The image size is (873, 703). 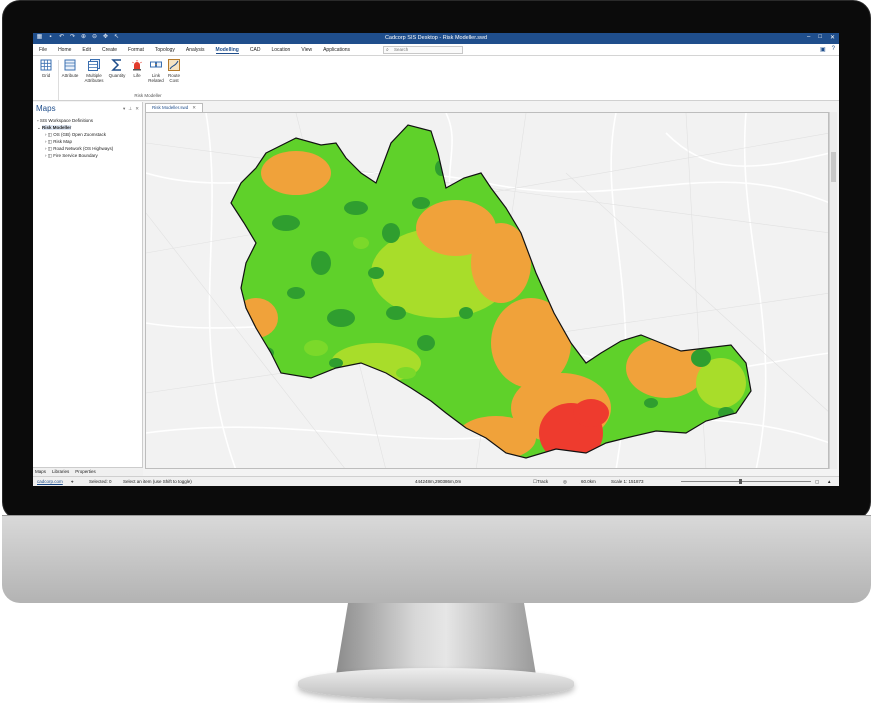 I want to click on minimize-icon: –, so click(x=808, y=37).